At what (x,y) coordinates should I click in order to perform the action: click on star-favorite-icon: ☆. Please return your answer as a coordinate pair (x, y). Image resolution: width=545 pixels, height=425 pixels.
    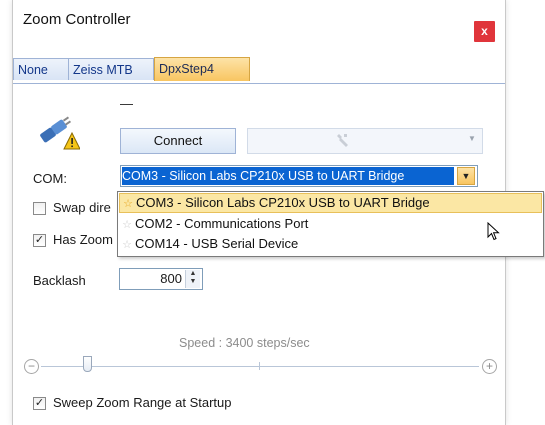
    Looking at the image, I should click on (128, 204).